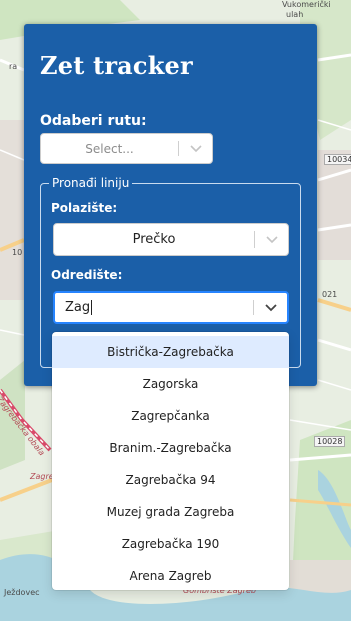  What do you see at coordinates (170, 416) in the screenshot?
I see `destination-option: Zagrepčanka` at bounding box center [170, 416].